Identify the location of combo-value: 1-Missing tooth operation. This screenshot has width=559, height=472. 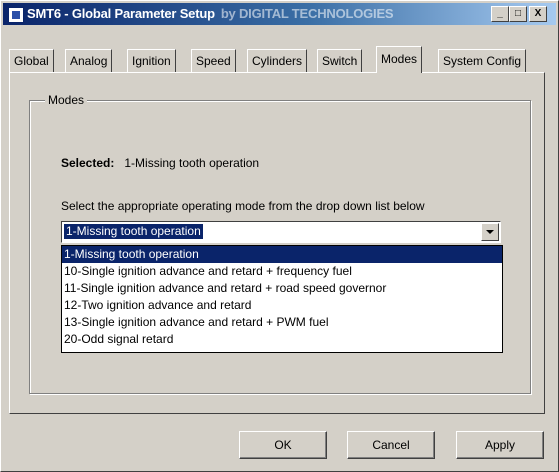
(133, 231).